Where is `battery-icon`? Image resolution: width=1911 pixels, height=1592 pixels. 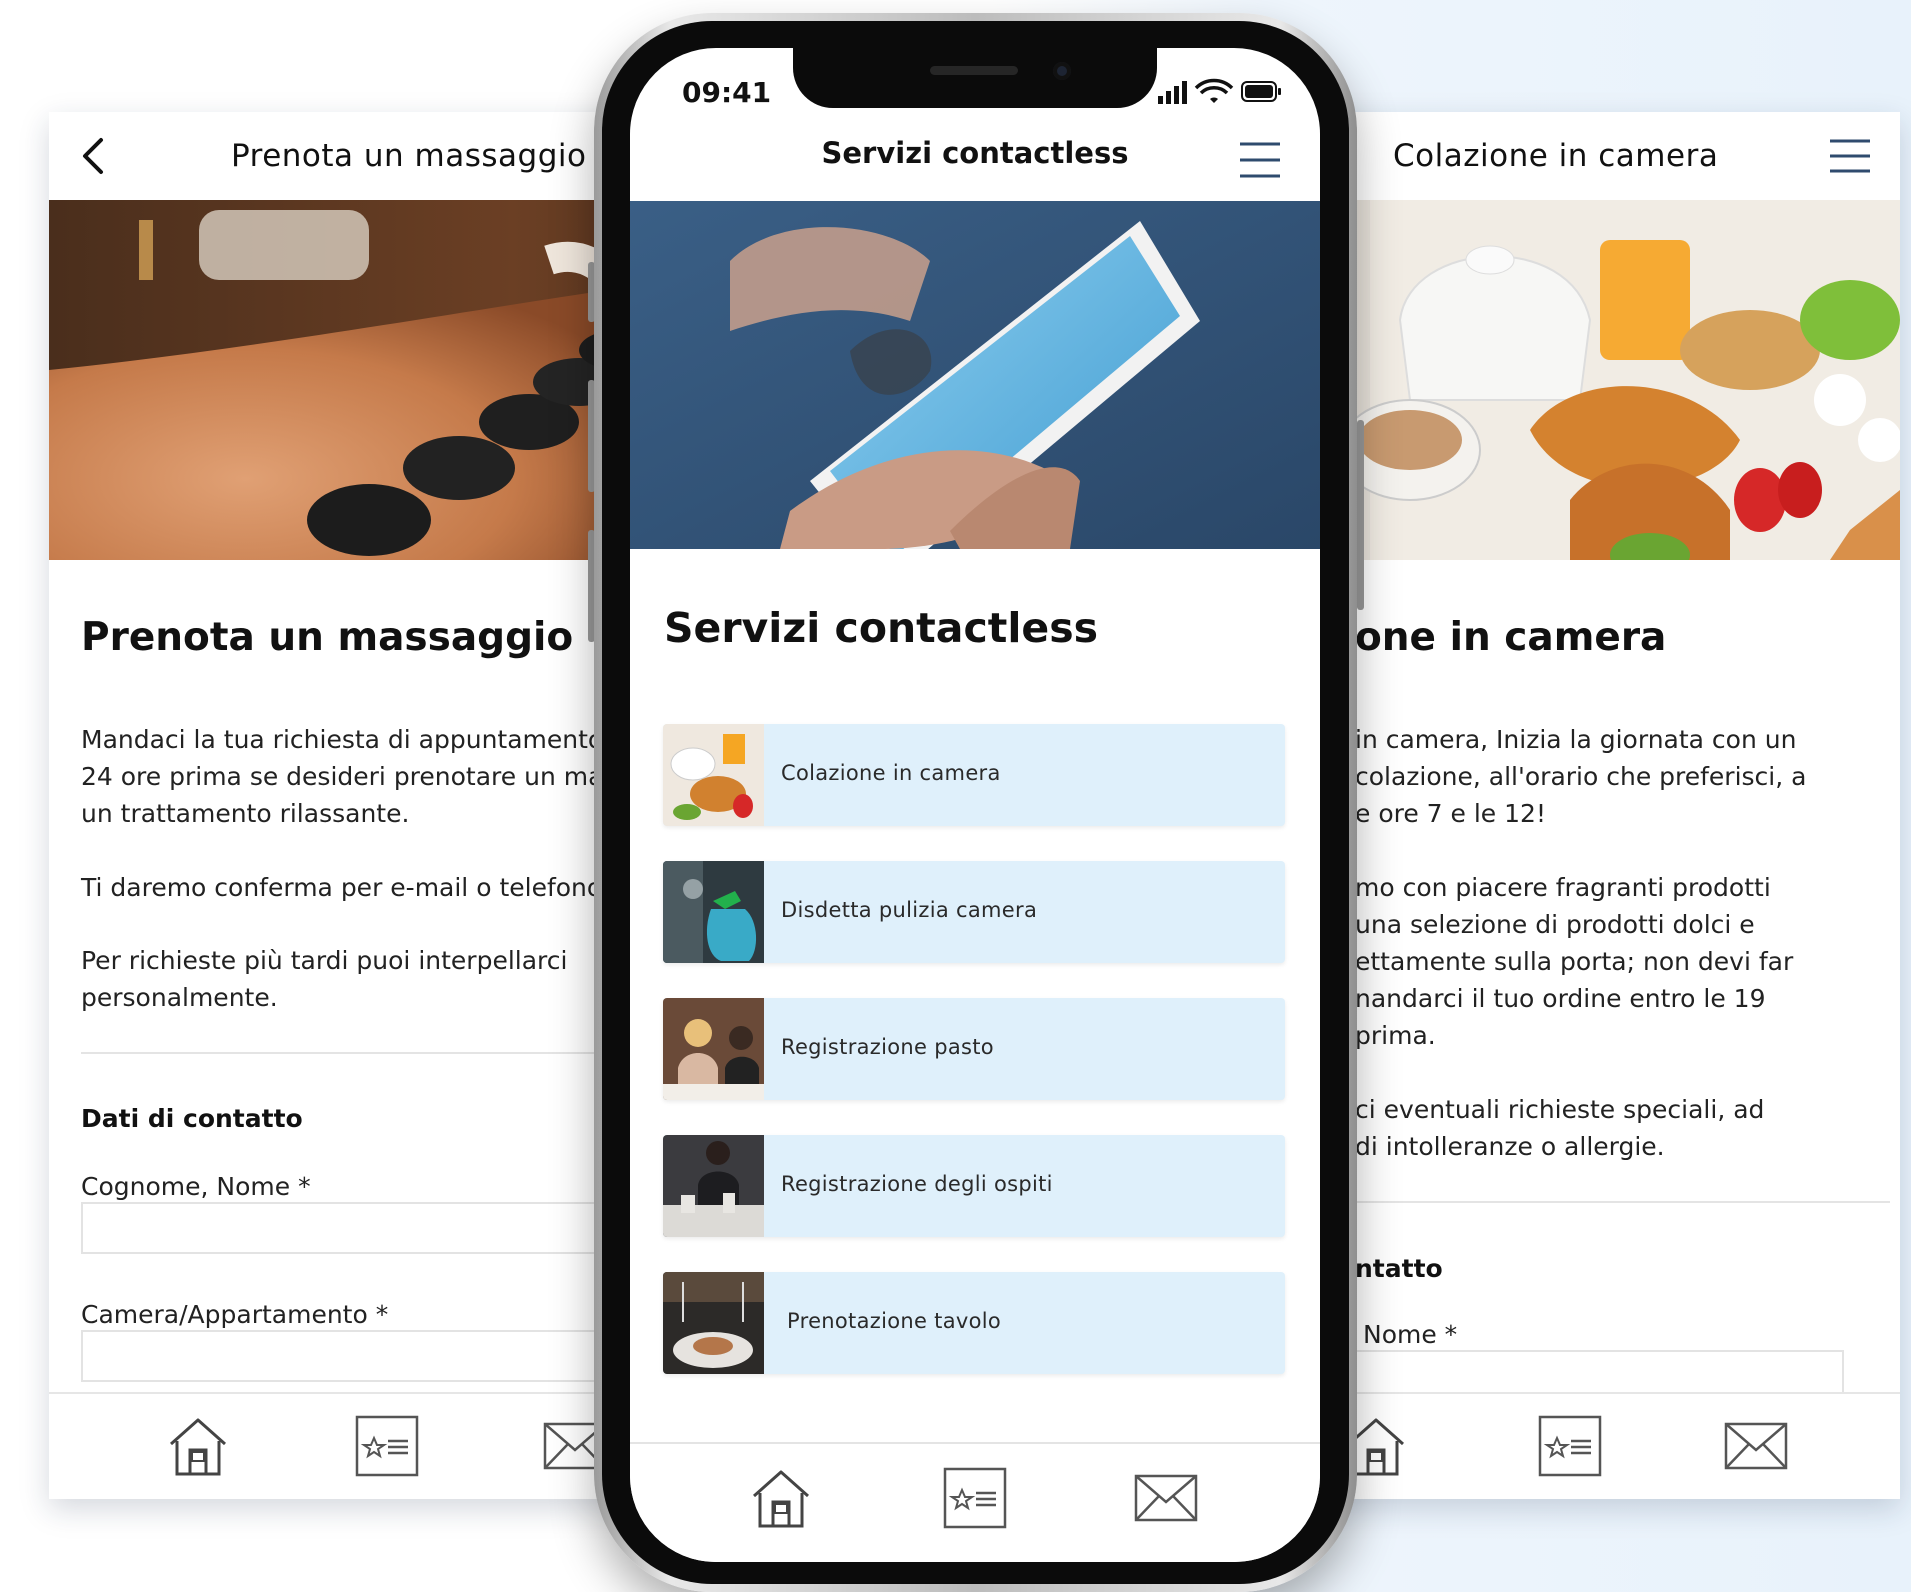 battery-icon is located at coordinates (1261, 91).